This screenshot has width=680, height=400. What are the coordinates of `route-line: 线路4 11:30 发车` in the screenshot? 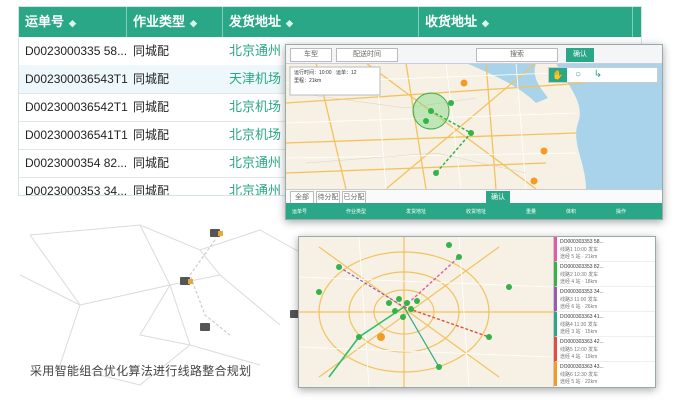 It's located at (579, 325).